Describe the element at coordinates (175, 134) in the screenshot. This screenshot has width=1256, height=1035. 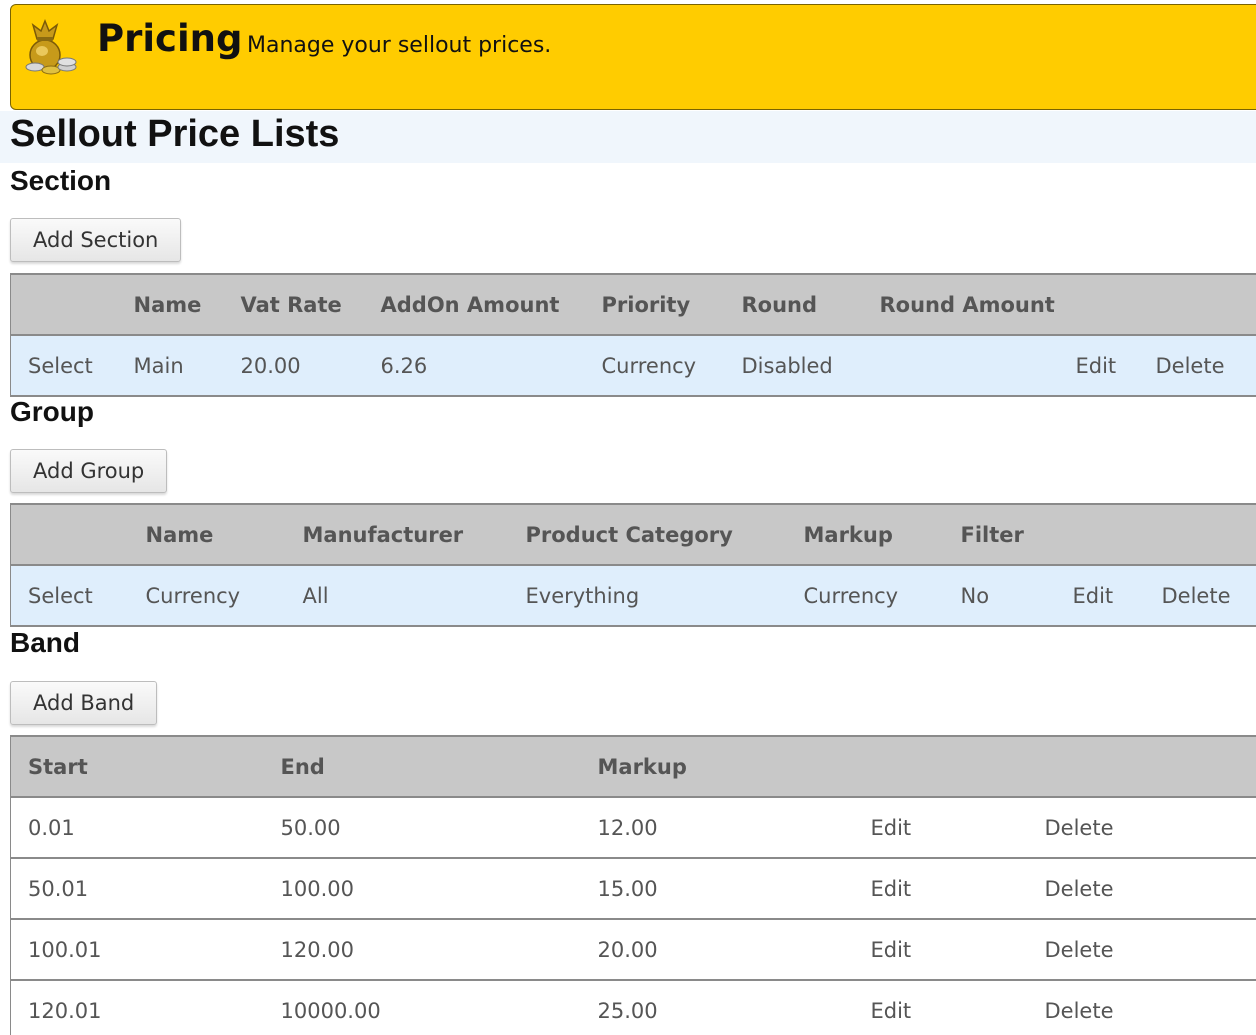
I see `page-title: Sellout Price Lists` at that location.